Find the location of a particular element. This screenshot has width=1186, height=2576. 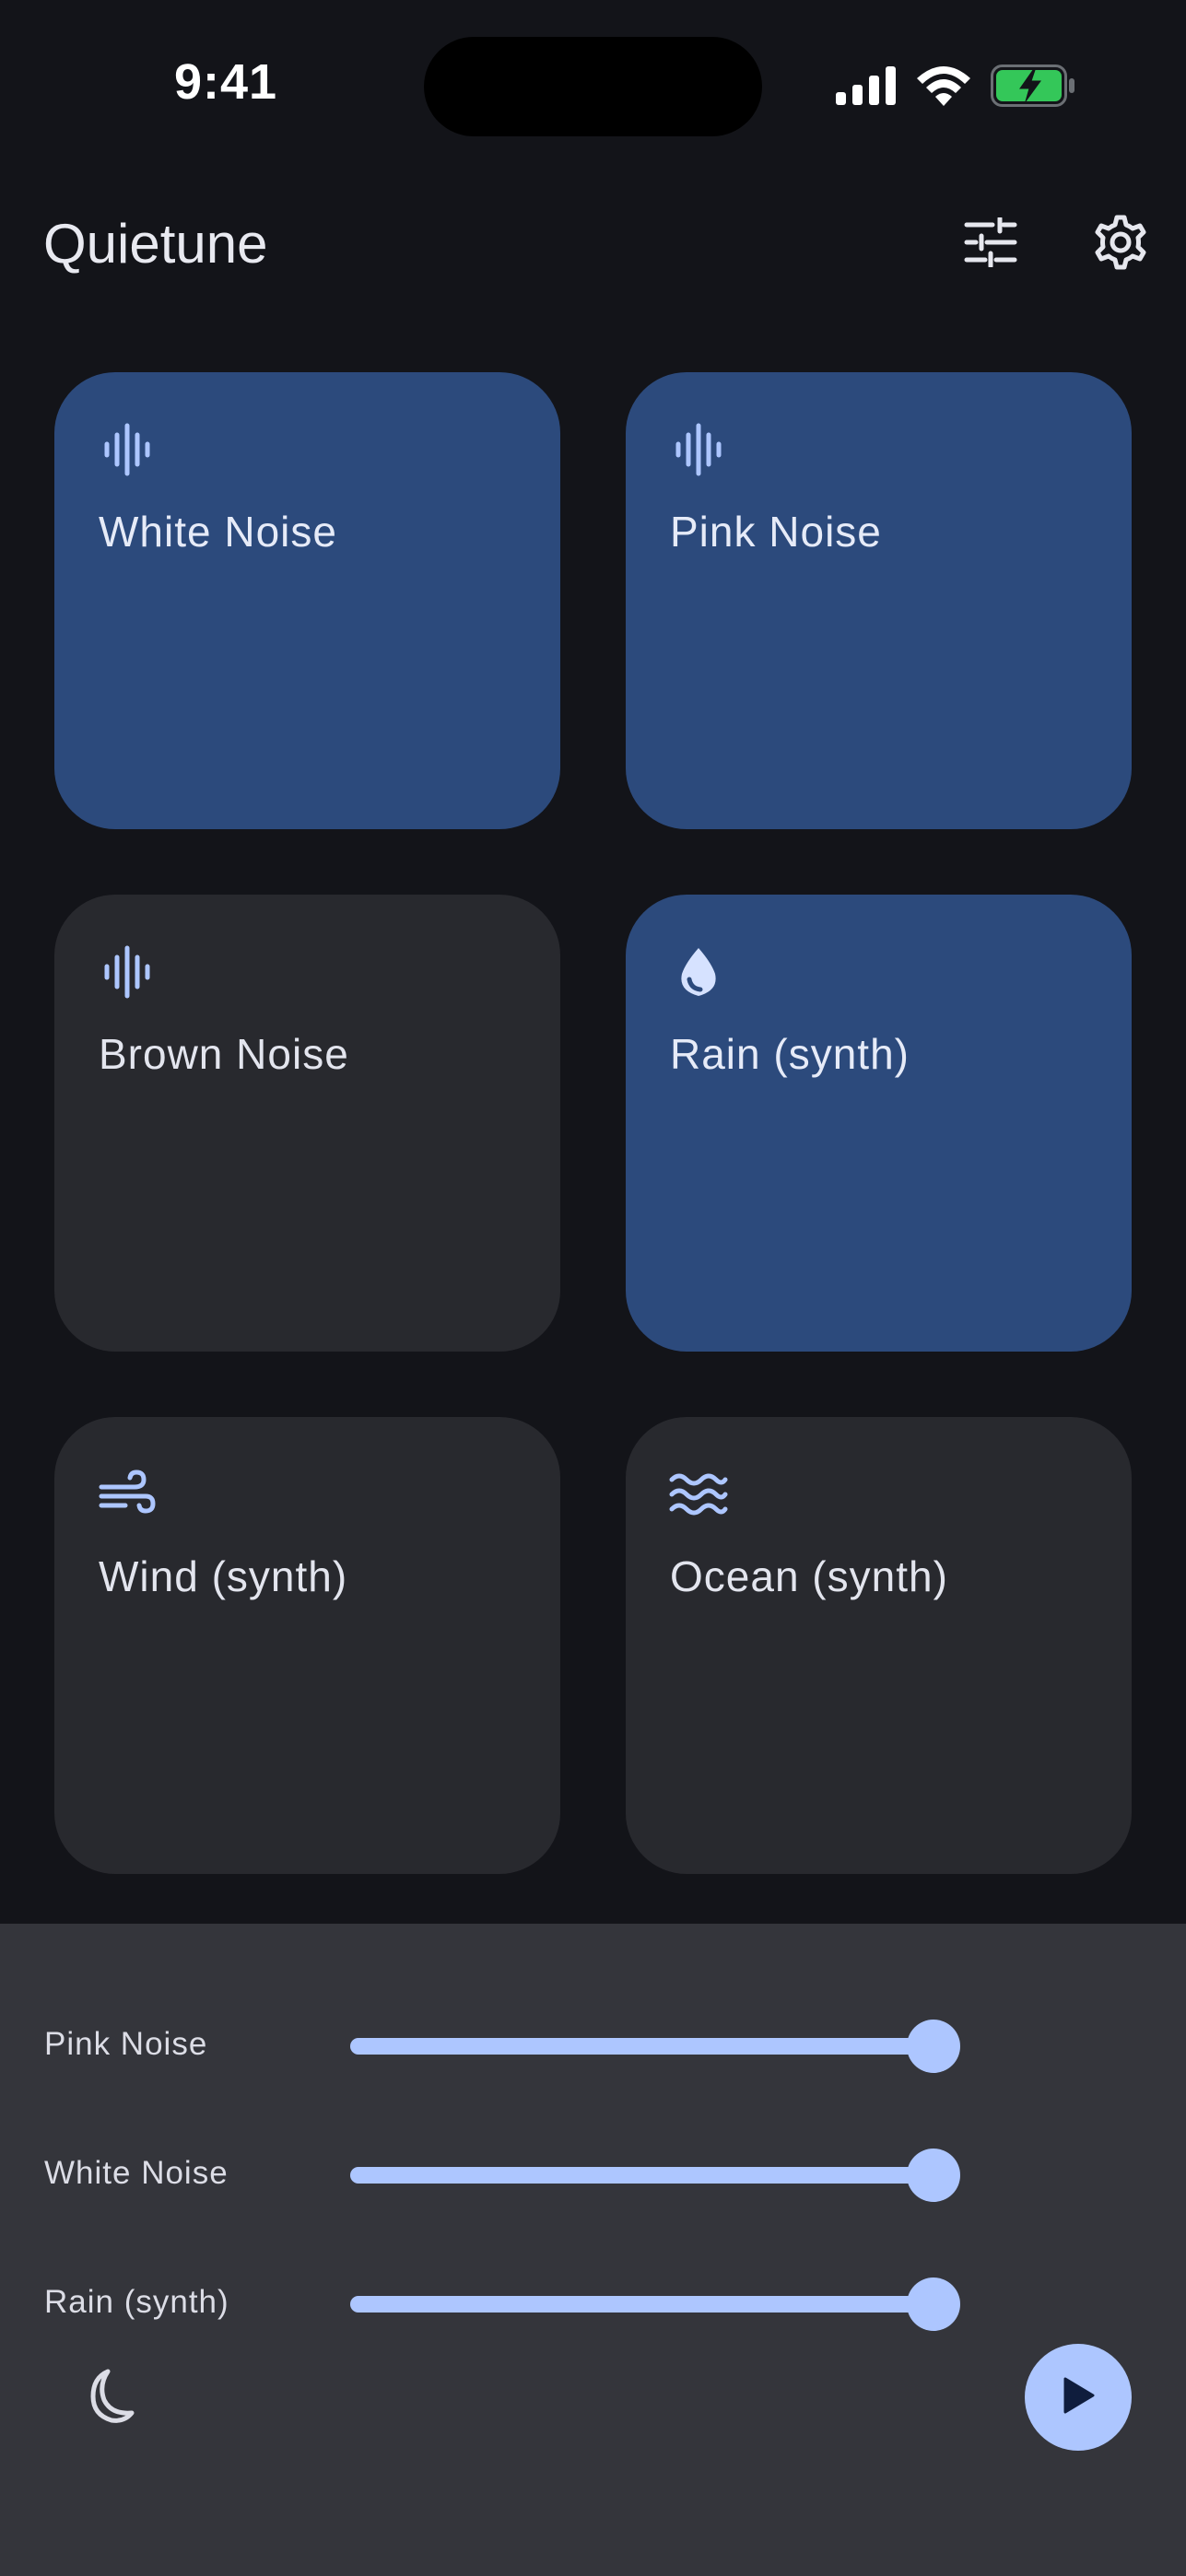

gear-icon is located at coordinates (1120, 245).